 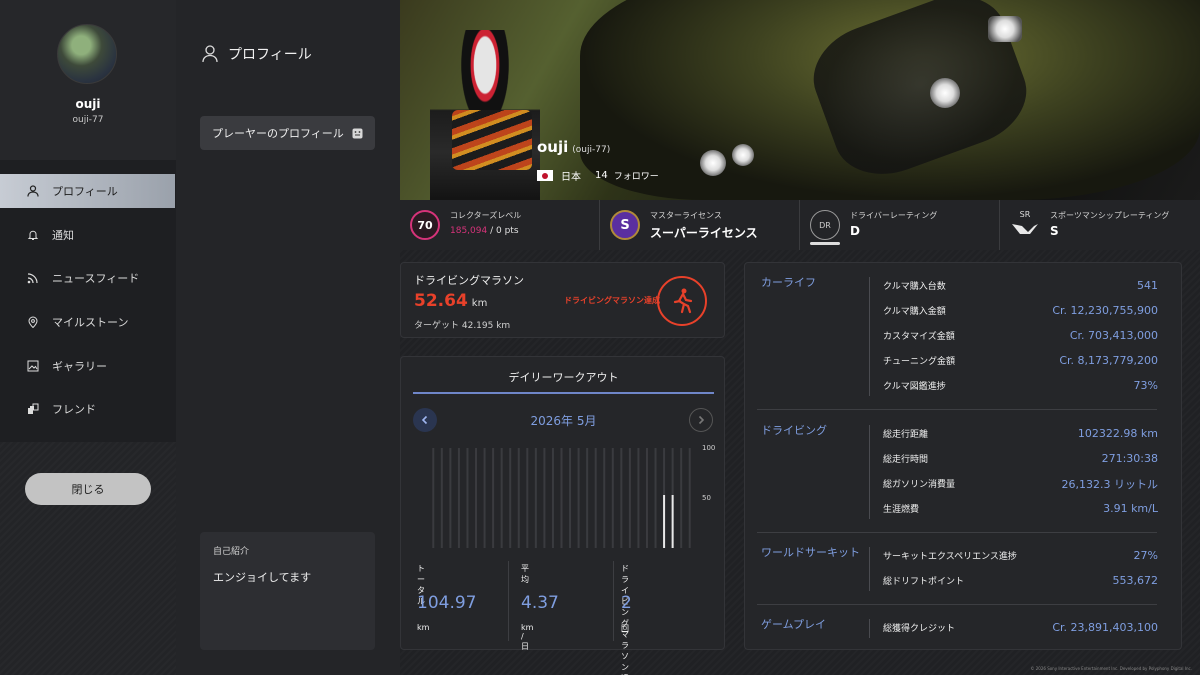 What do you see at coordinates (1020, 285) in the screenshot?
I see `stats-row: クルマ購入台数 541` at bounding box center [1020, 285].